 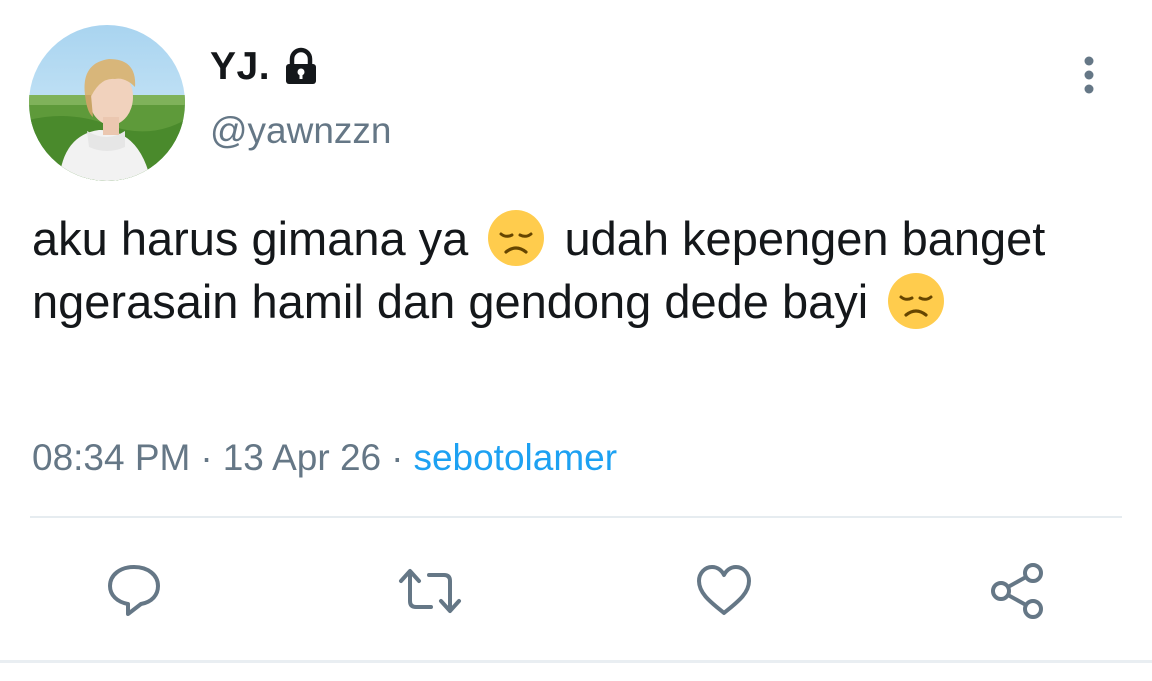 I want to click on user-name-row: YJ., so click(x=266, y=67).